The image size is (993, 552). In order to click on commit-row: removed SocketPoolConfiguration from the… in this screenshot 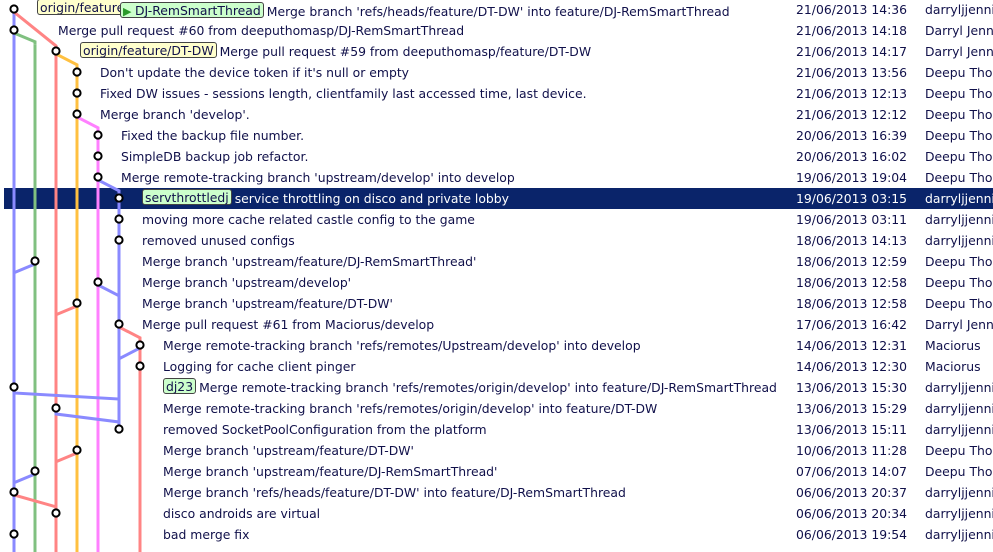, I will do `click(496, 429)`.